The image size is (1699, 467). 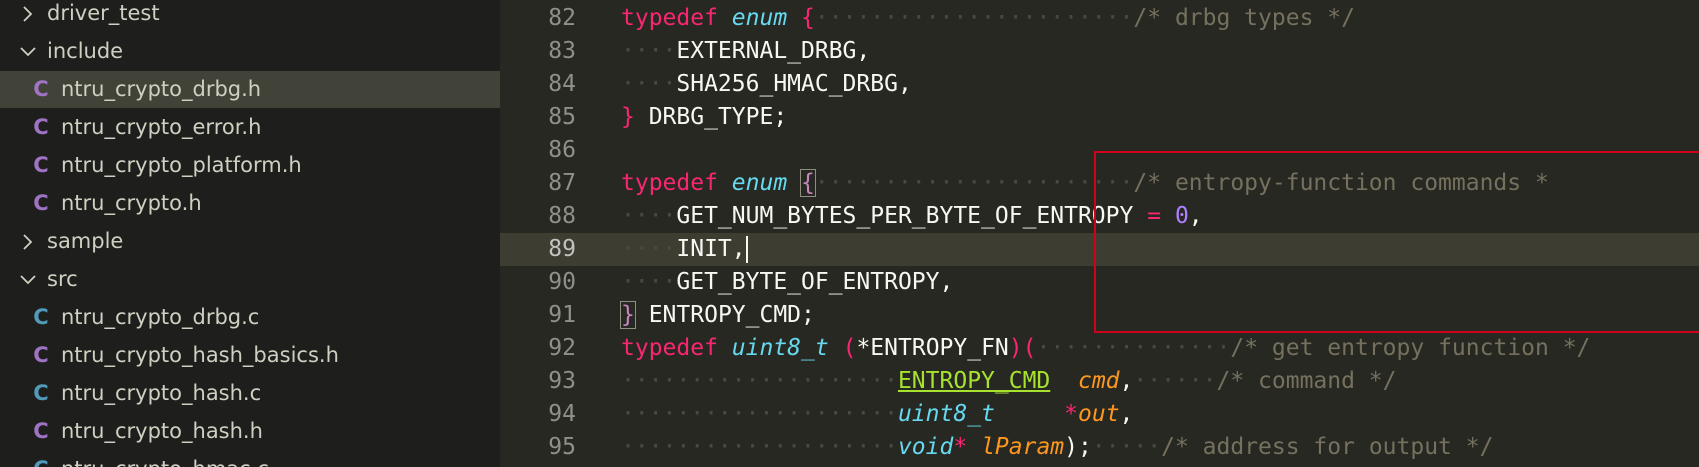 I want to click on folder-item-driver_test: driver_test, so click(x=250, y=16).